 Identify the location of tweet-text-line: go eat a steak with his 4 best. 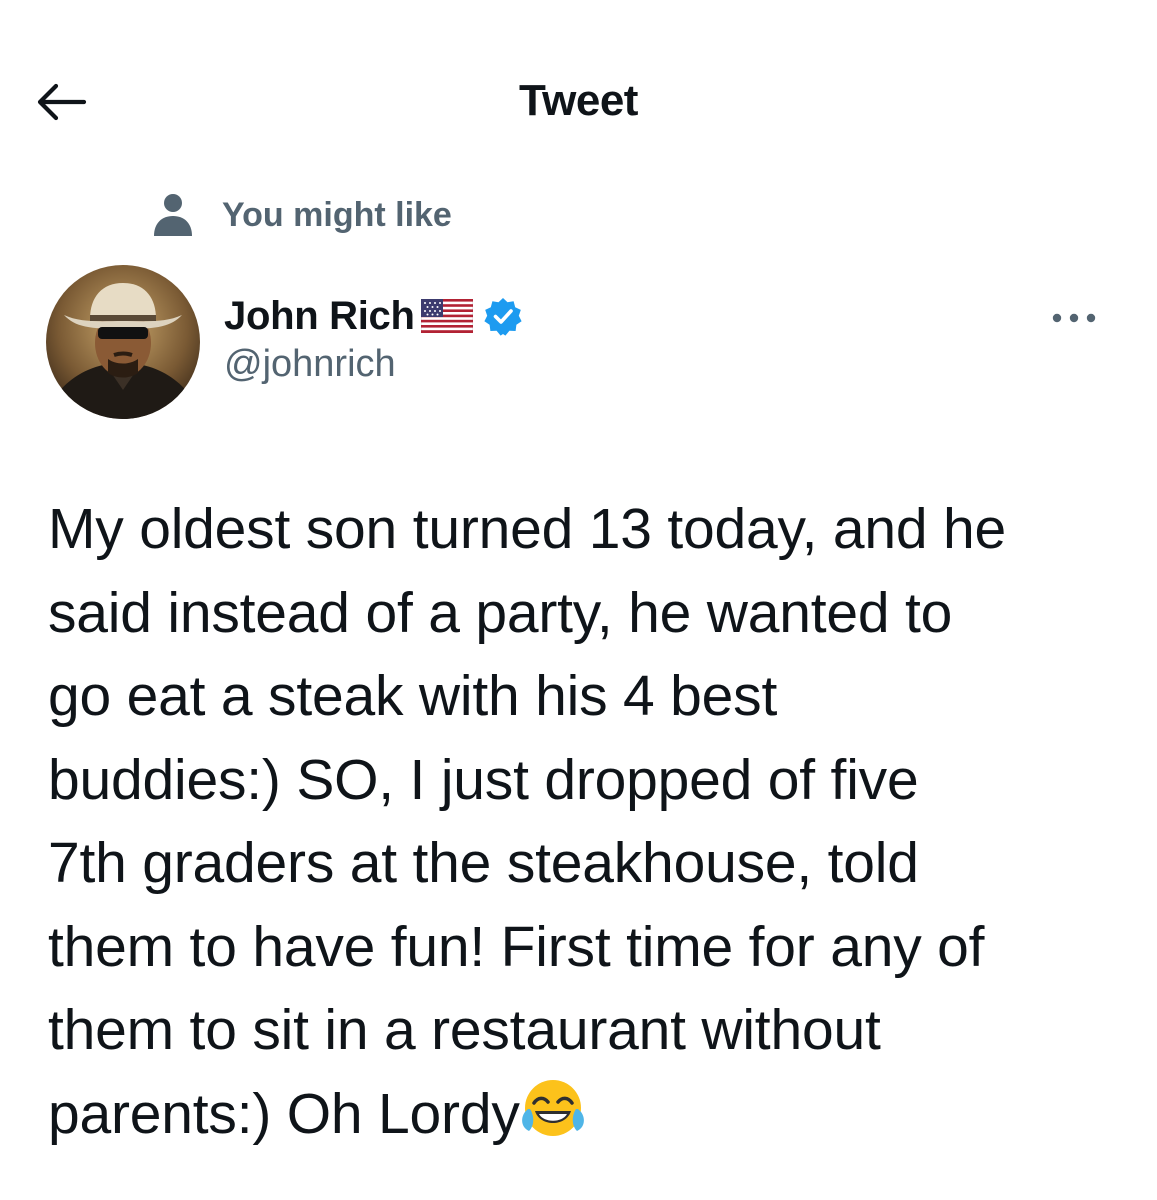
(413, 696).